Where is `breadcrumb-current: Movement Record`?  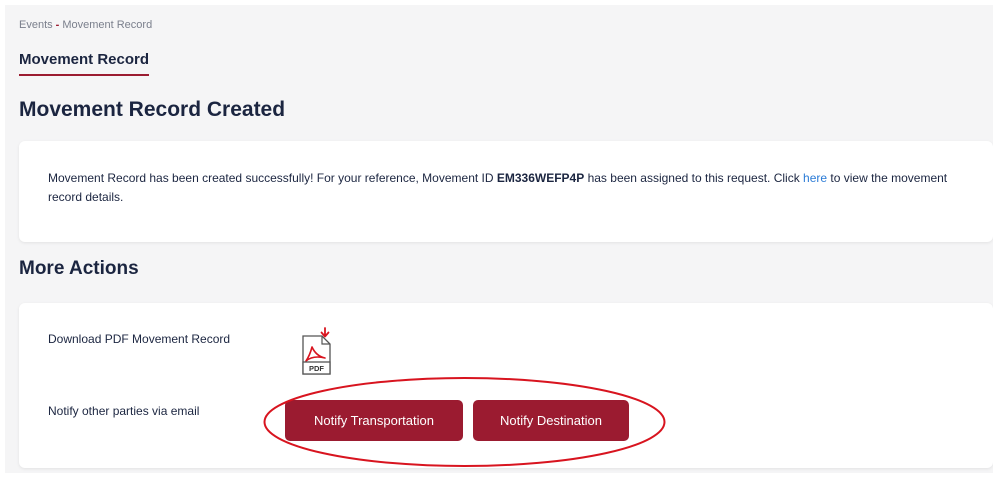
breadcrumb-current: Movement Record is located at coordinates (107, 25).